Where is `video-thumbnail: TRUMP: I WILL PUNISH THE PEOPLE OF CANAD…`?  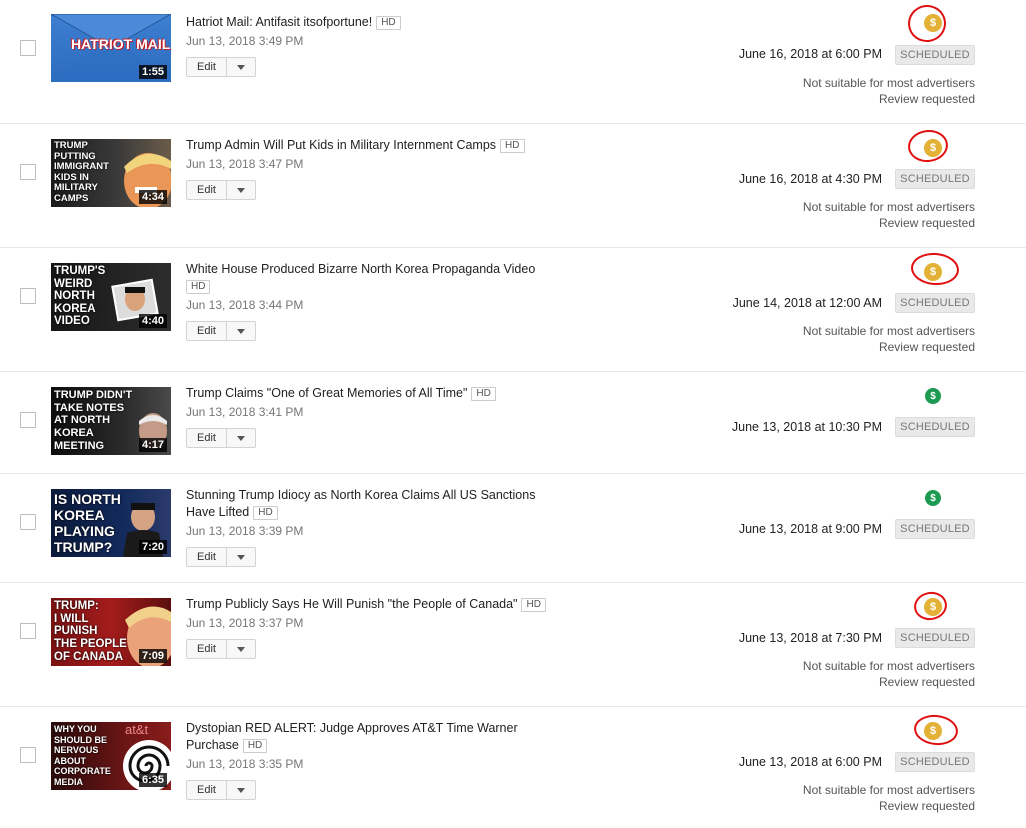
video-thumbnail: TRUMP: I WILL PUNISH THE PEOPLE OF CANAD… is located at coordinates (111, 632).